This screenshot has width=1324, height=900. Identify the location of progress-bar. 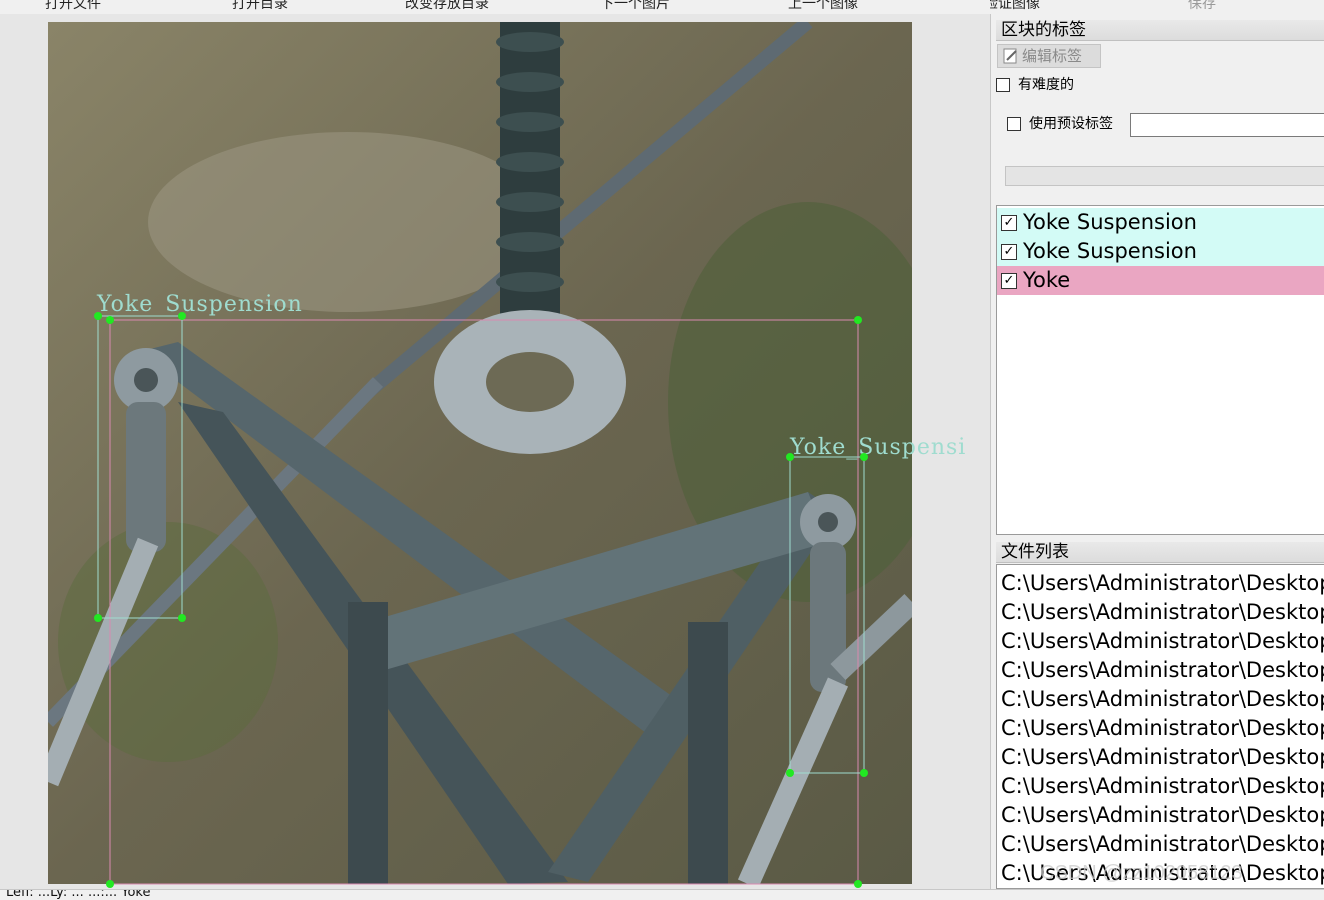
(1164, 176).